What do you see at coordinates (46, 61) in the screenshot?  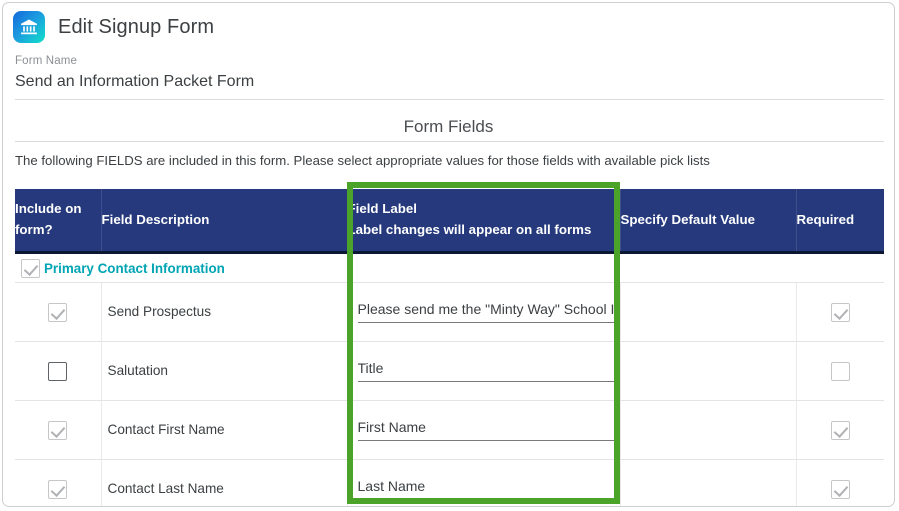 I see `form-name-label: Form Name` at bounding box center [46, 61].